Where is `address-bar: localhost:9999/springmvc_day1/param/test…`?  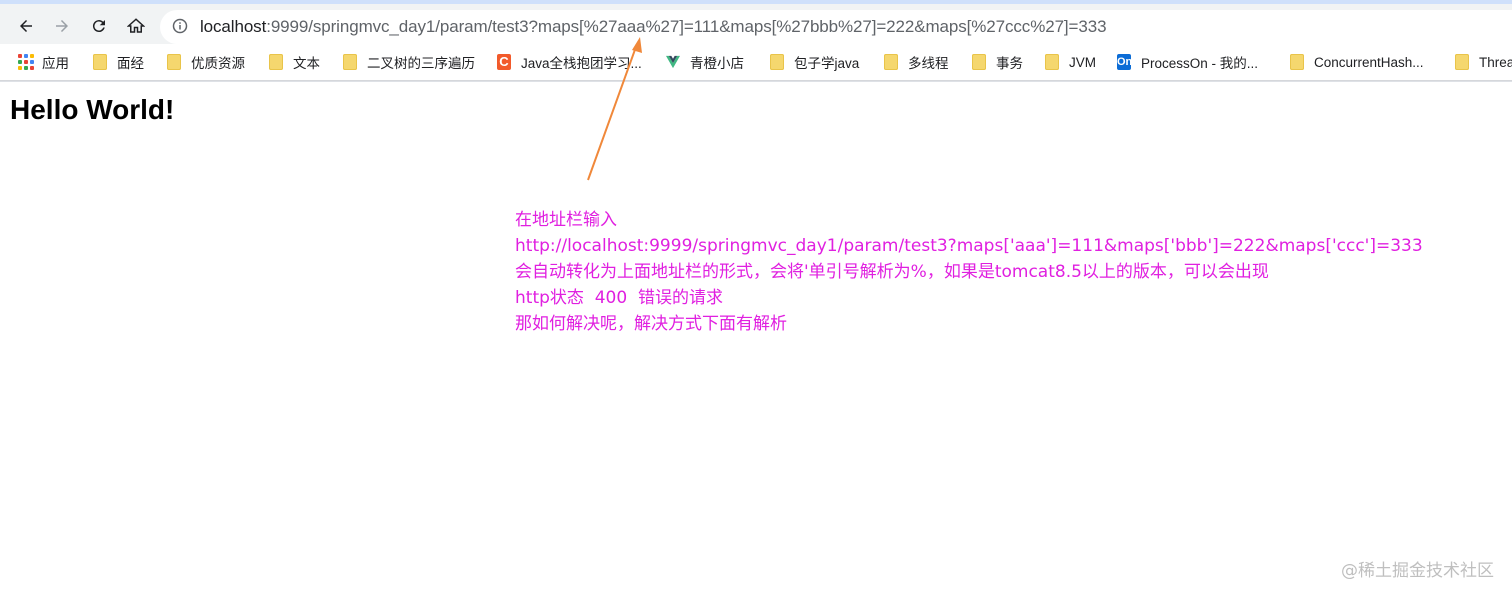
address-bar: localhost:9999/springmvc_day1/param/test… is located at coordinates (836, 27).